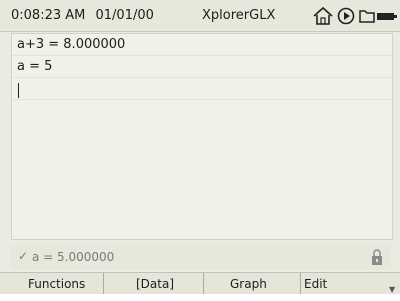 The image size is (400, 301). Describe the element at coordinates (201, 257) in the screenshot. I see `result-bar: ✓ a = 5.000000` at that location.